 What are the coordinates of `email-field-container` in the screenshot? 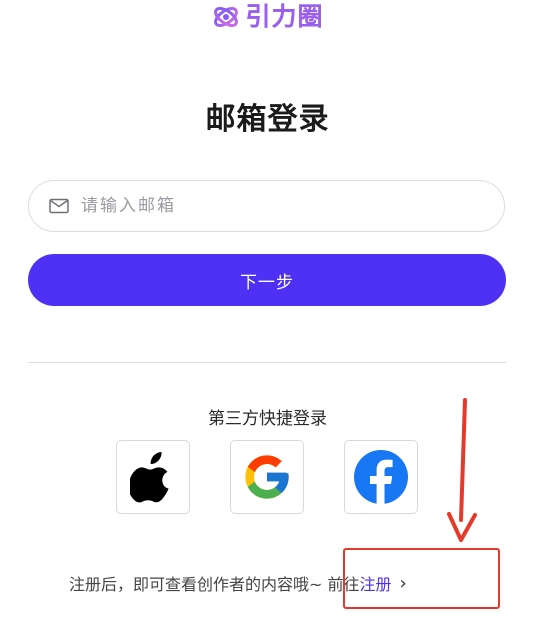 It's located at (266, 206).